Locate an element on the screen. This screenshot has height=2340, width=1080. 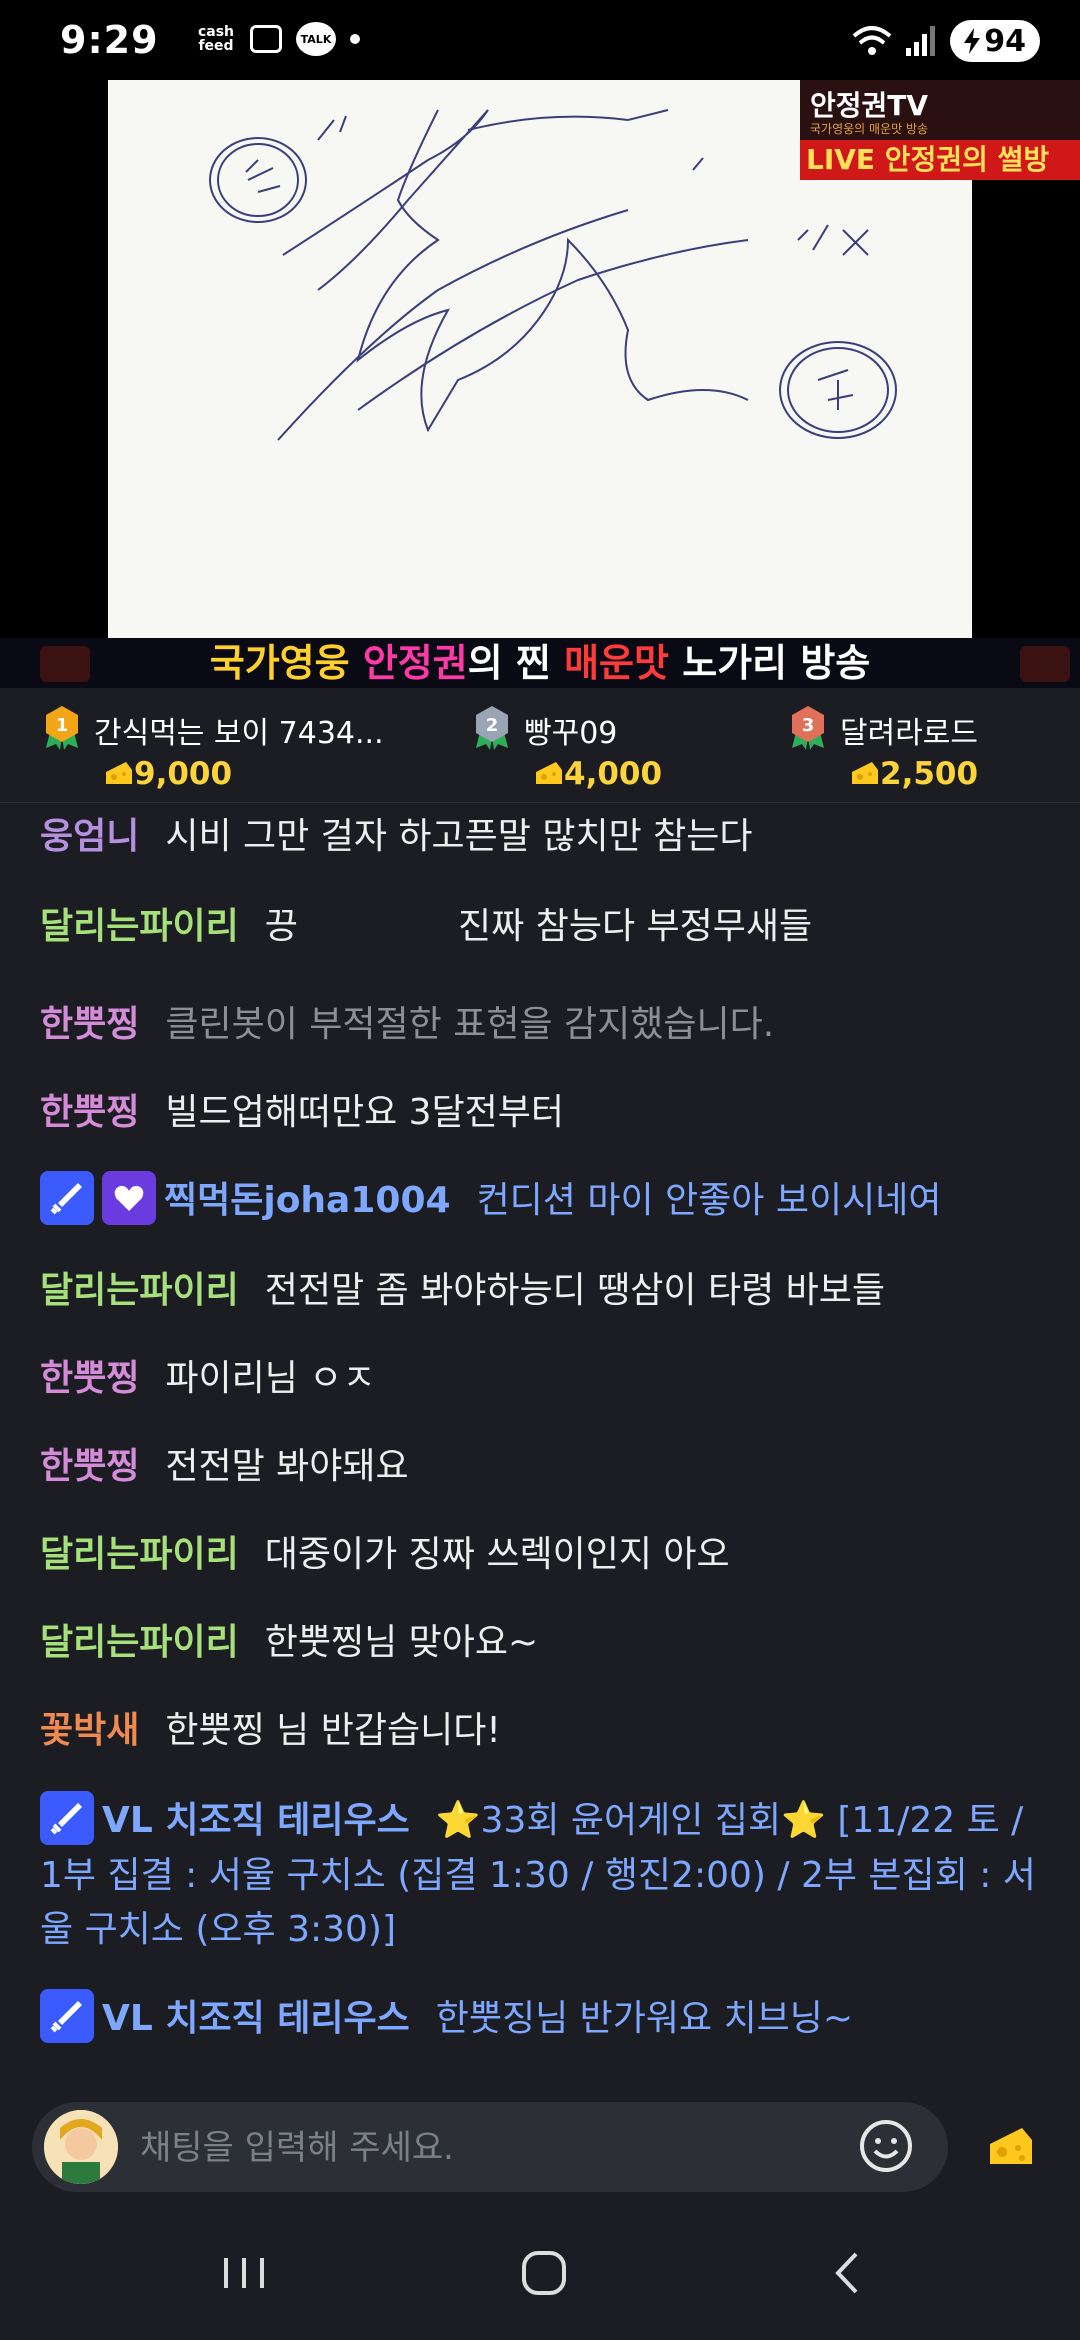
system-nav-bar is located at coordinates (540, 2270).